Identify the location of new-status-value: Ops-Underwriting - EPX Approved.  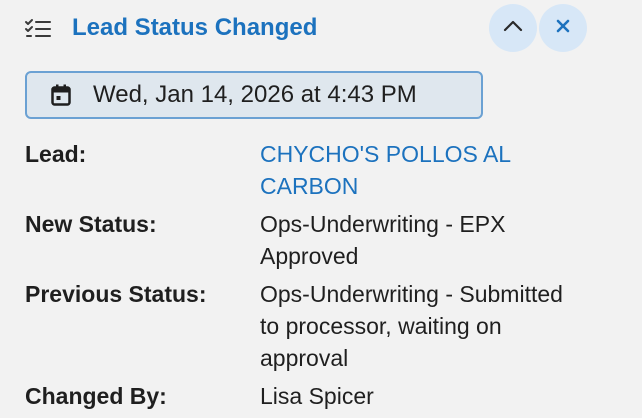
(383, 240).